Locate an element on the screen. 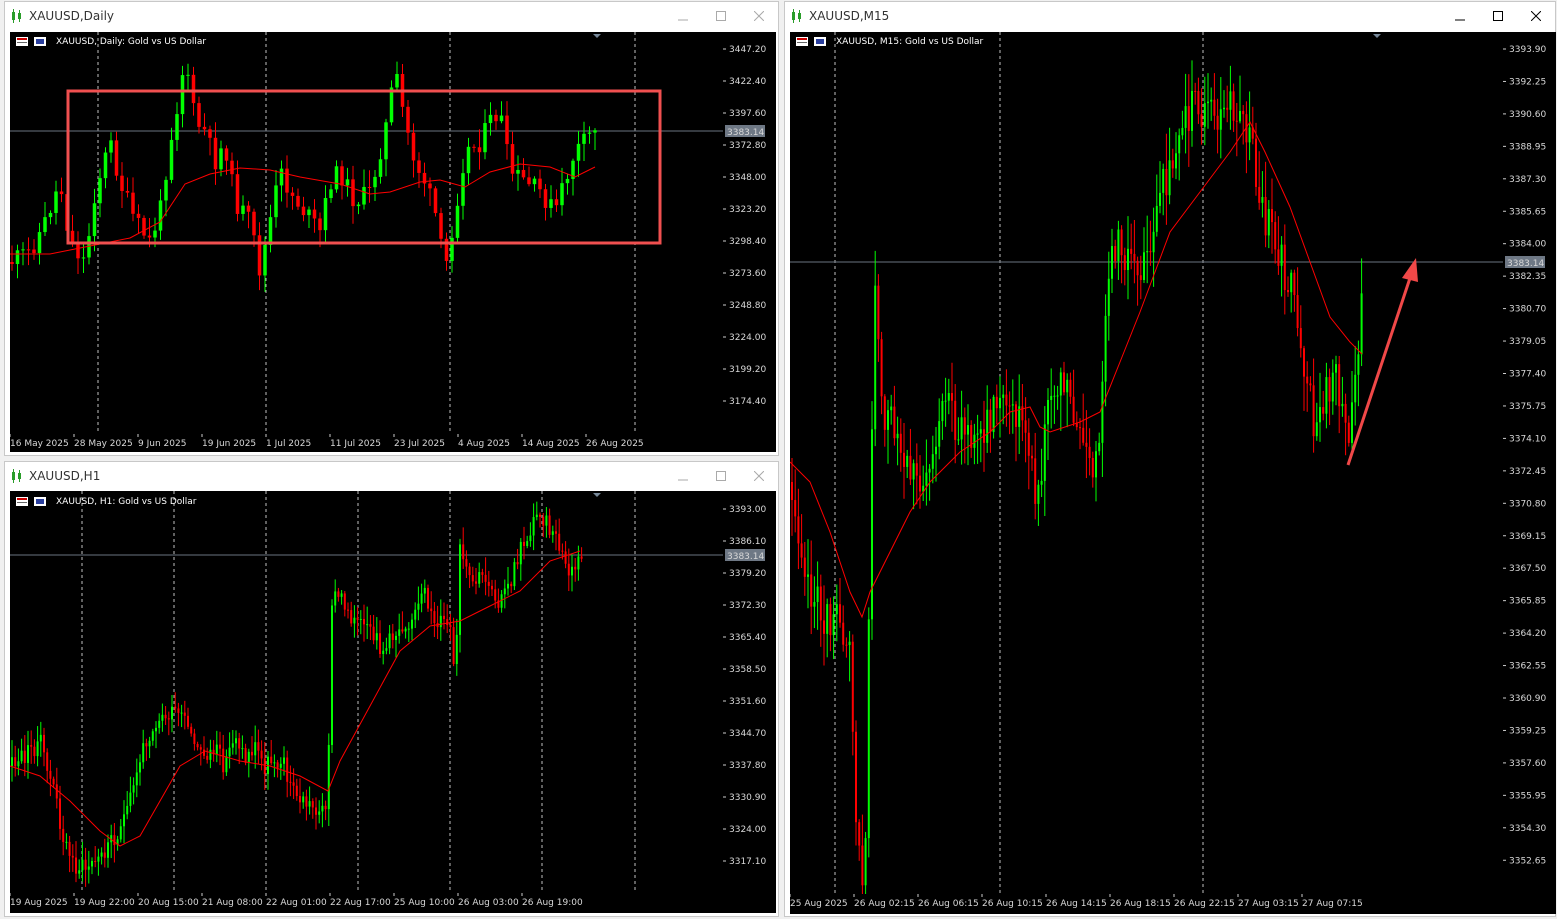 The image size is (1557, 919). price-label: 3357.60 is located at coordinates (1527, 764).